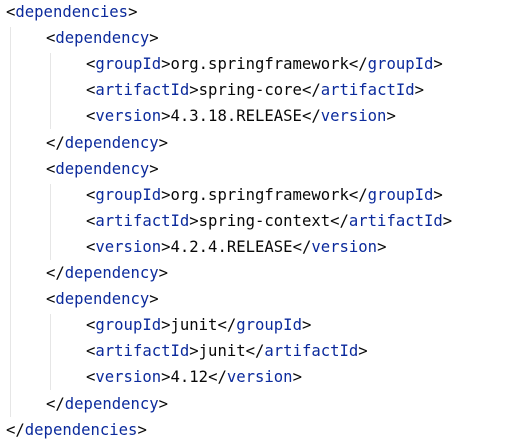 This screenshot has width=523, height=448. What do you see at coordinates (236, 116) in the screenshot?
I see `element-value: 4.3.18.RELEASE` at bounding box center [236, 116].